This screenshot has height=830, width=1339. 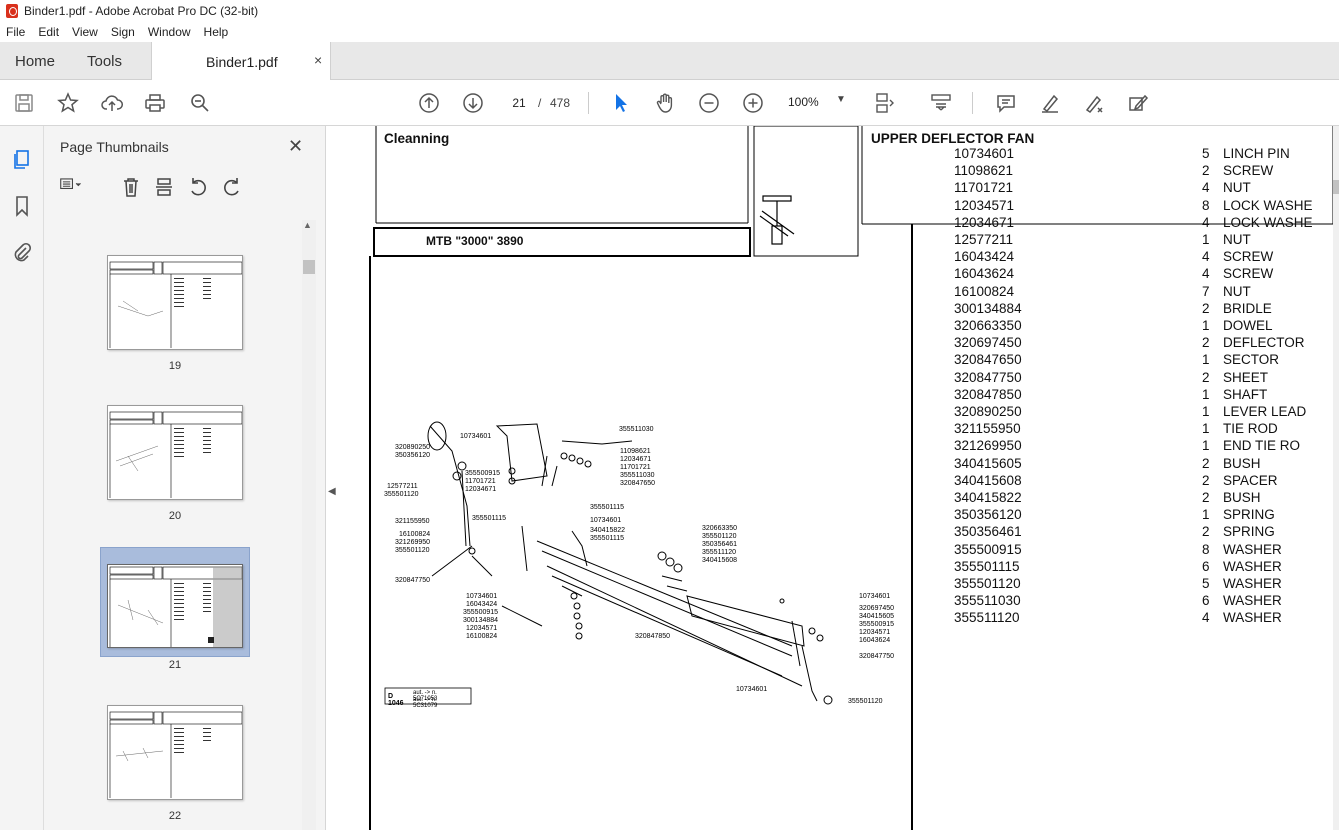 I want to click on print-icon, so click(x=155, y=103).